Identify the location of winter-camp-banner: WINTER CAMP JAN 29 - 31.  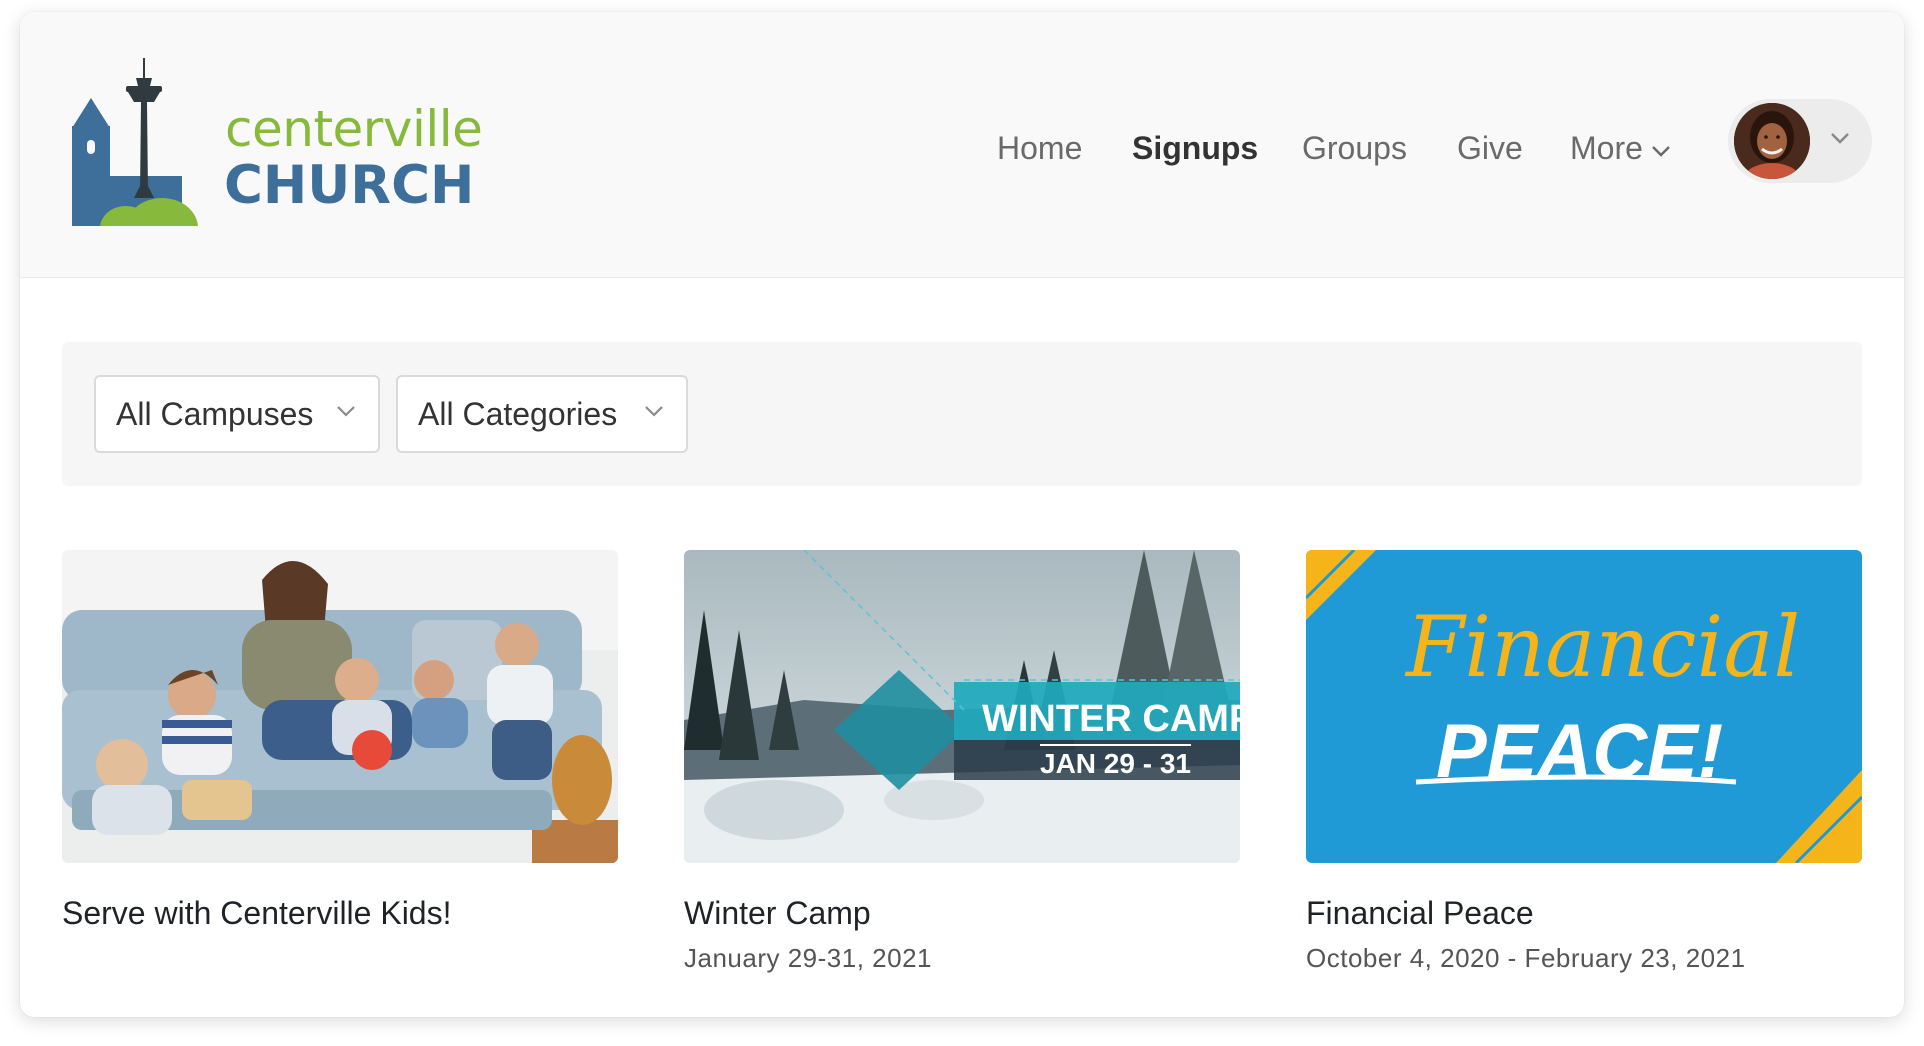
(962, 706).